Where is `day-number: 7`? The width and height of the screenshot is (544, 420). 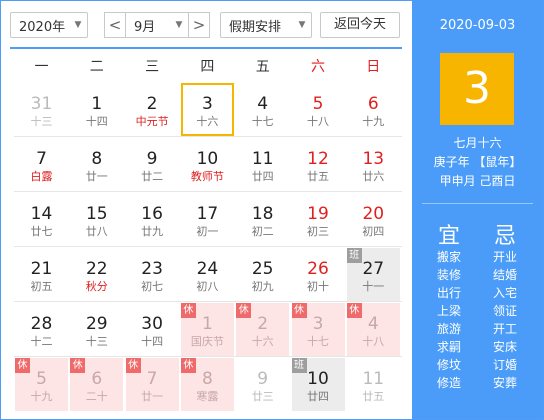 day-number: 7 is located at coordinates (41, 159).